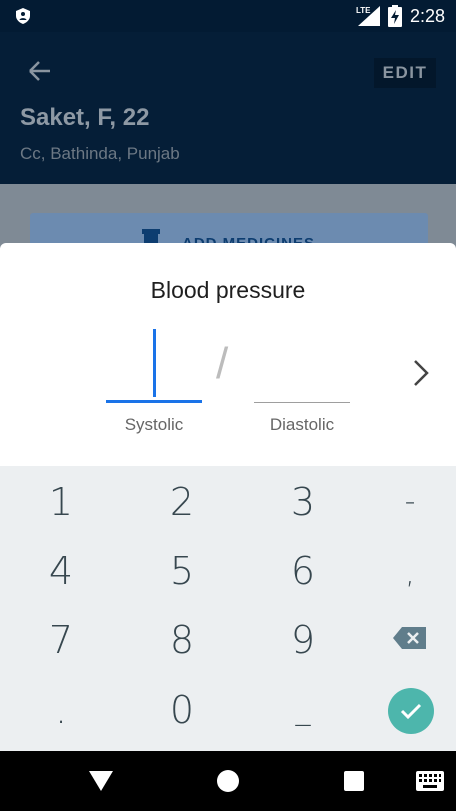  What do you see at coordinates (303, 502) in the screenshot?
I see `key-3: 3` at bounding box center [303, 502].